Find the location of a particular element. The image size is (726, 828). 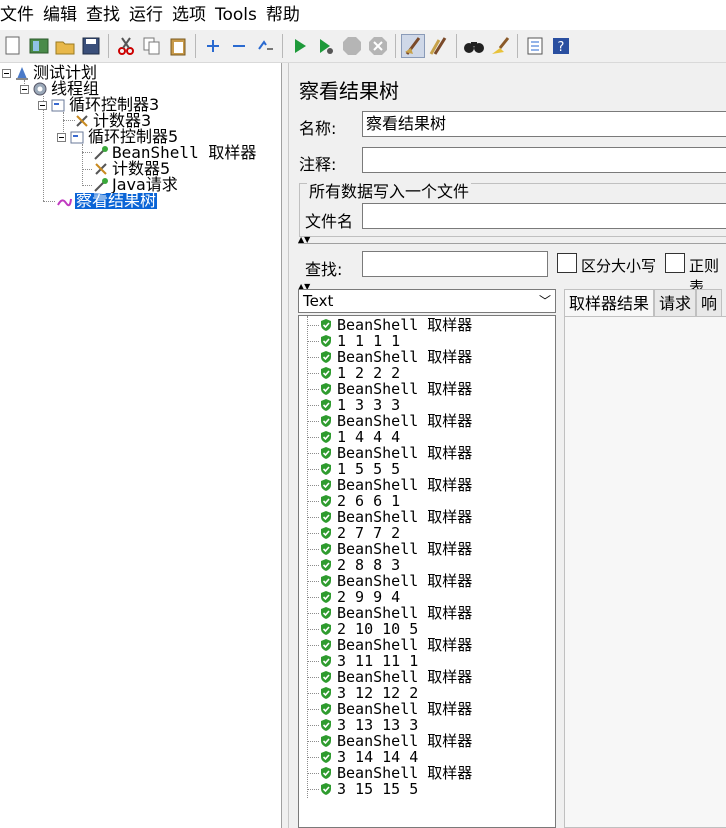

collapse-icon is located at coordinates (239, 46).